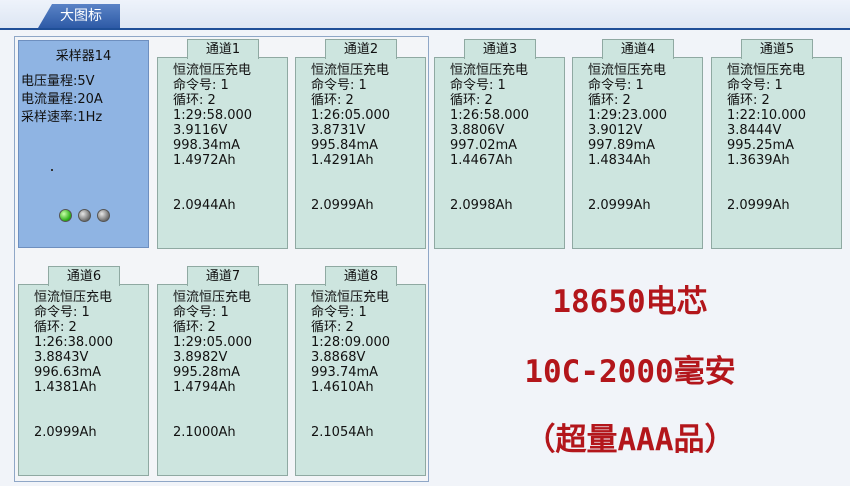  I want to click on channel-capacity: 1.4834Ah, so click(619, 160).